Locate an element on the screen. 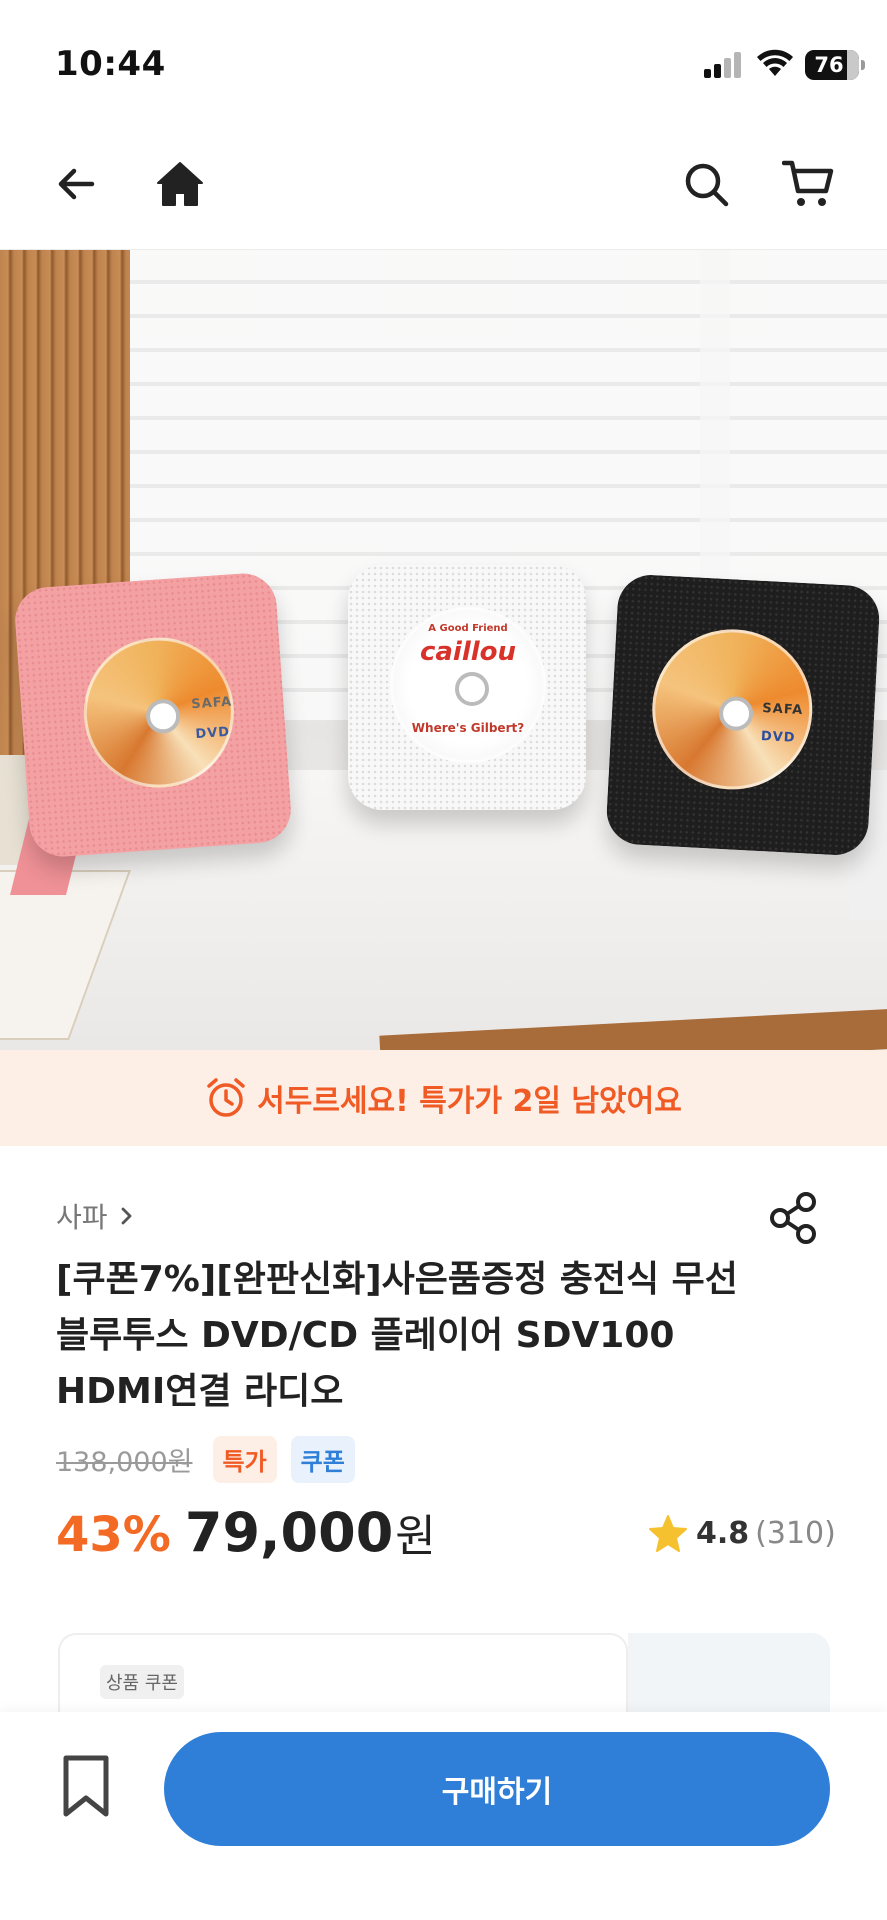 The height and width of the screenshot is (1920, 887). seller-link: 사파 is located at coordinates (97, 1216).